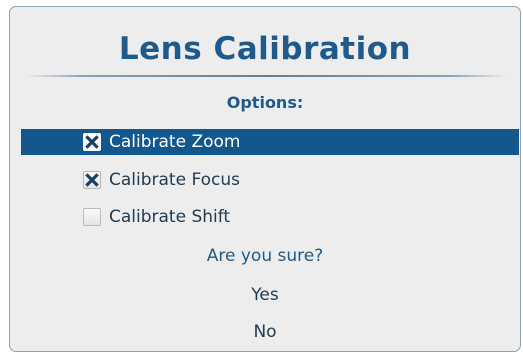 The image size is (523, 354). I want to click on option-calibrate-focus: Calibrate Focus, so click(270, 180).